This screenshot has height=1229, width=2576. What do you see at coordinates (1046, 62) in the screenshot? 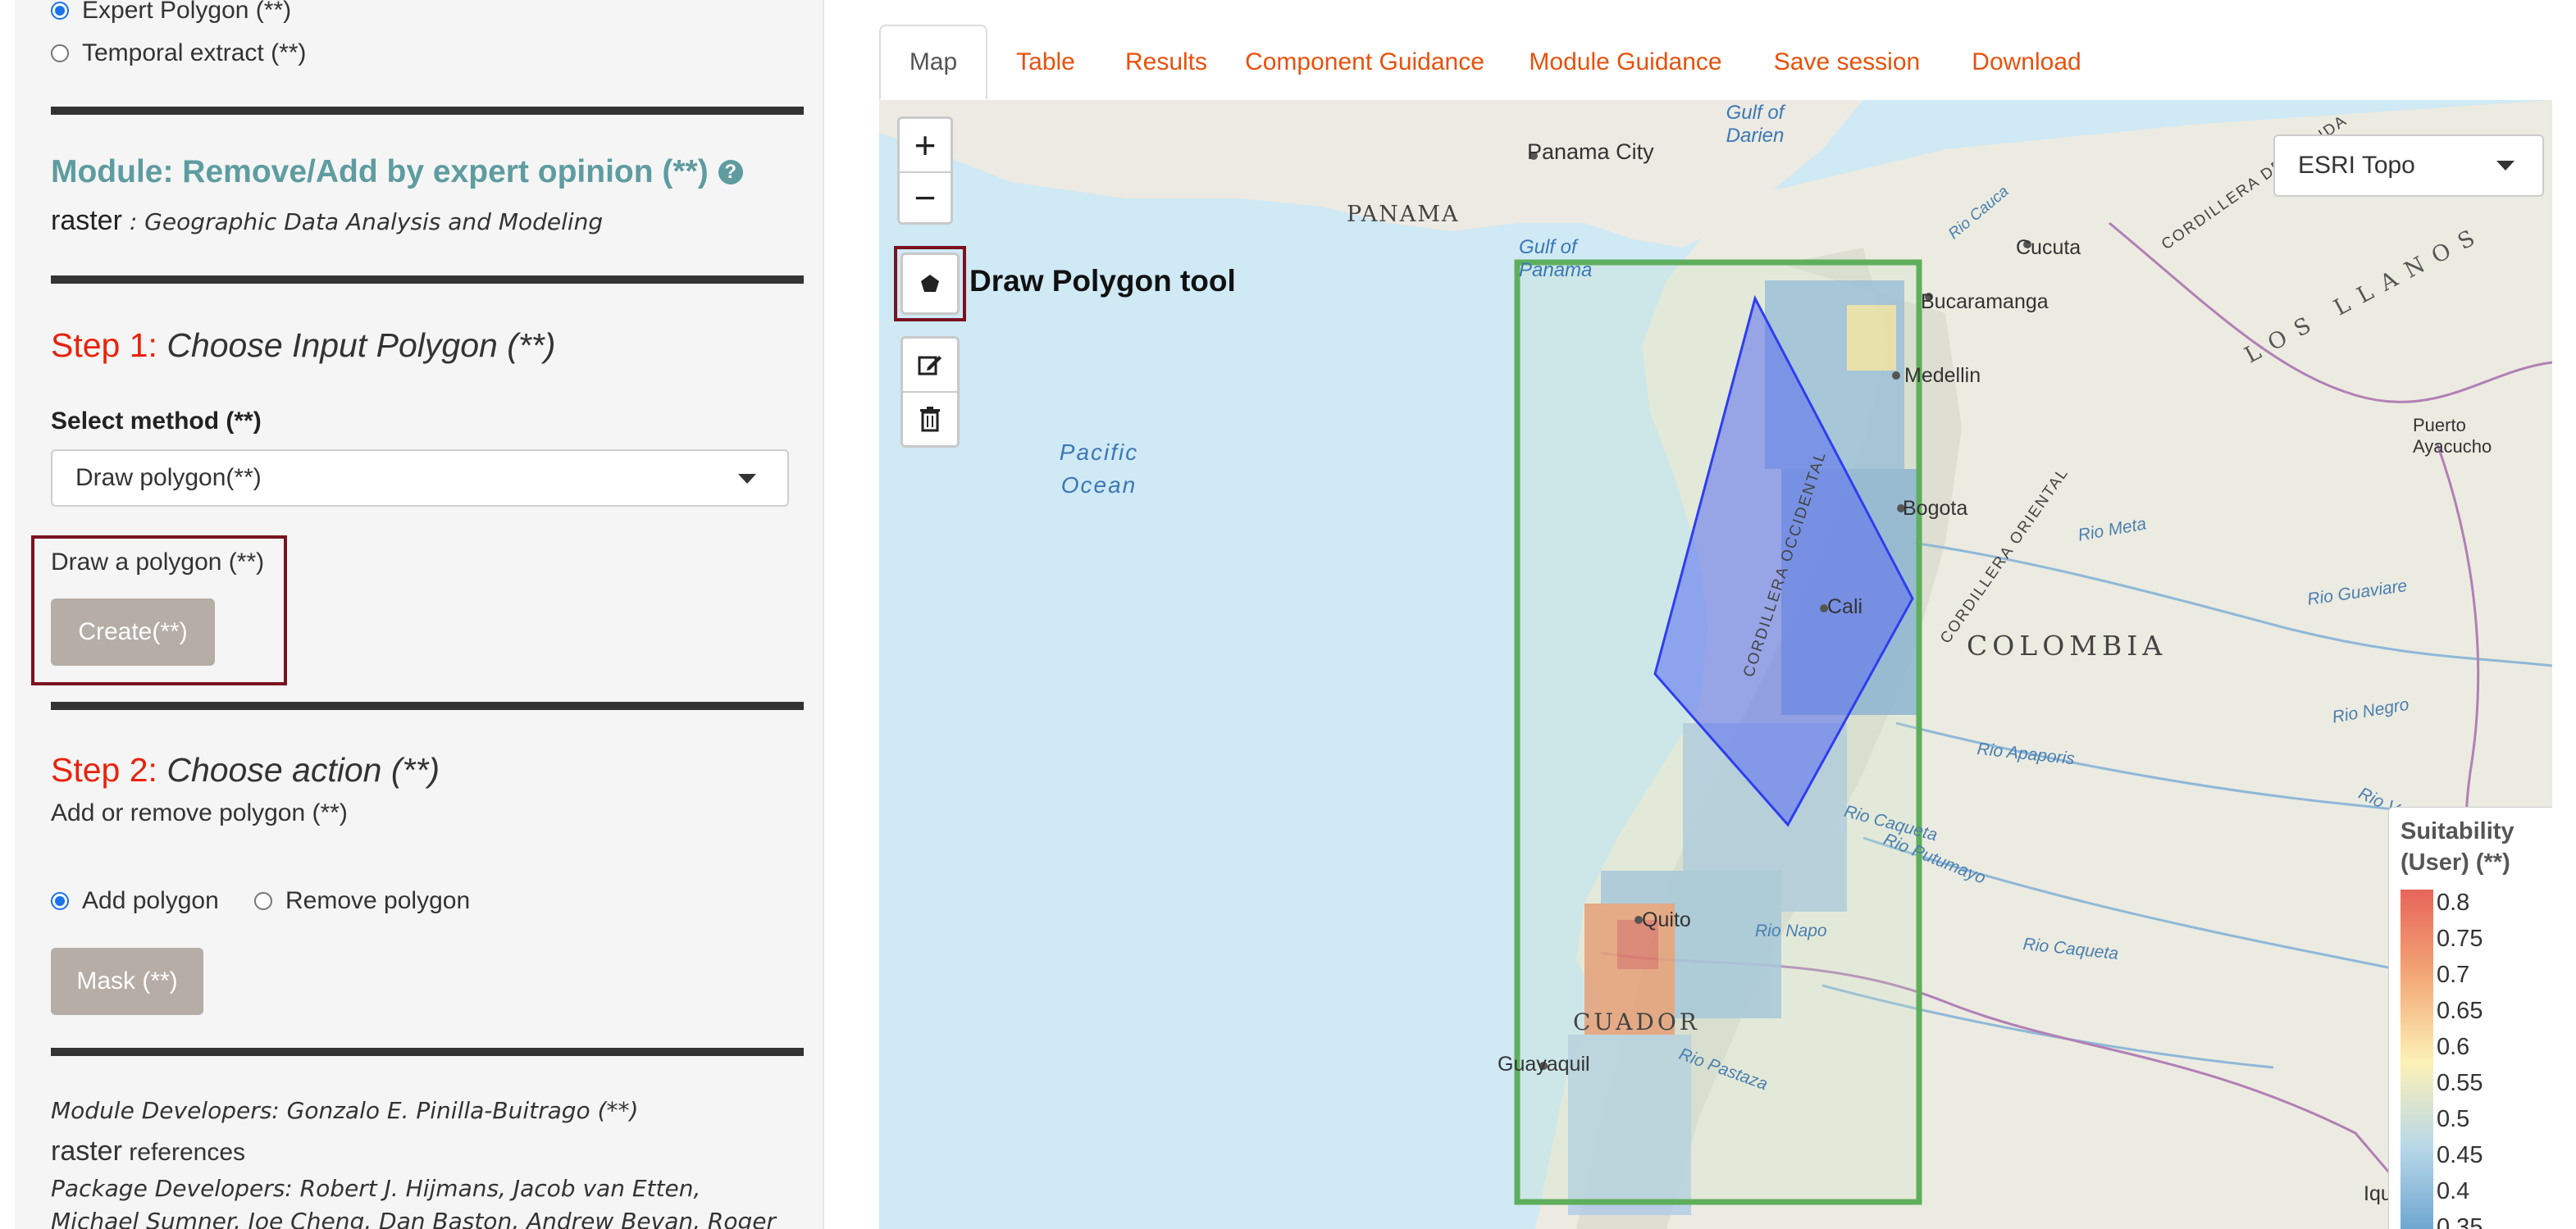
I see `tab-table: Table` at bounding box center [1046, 62].